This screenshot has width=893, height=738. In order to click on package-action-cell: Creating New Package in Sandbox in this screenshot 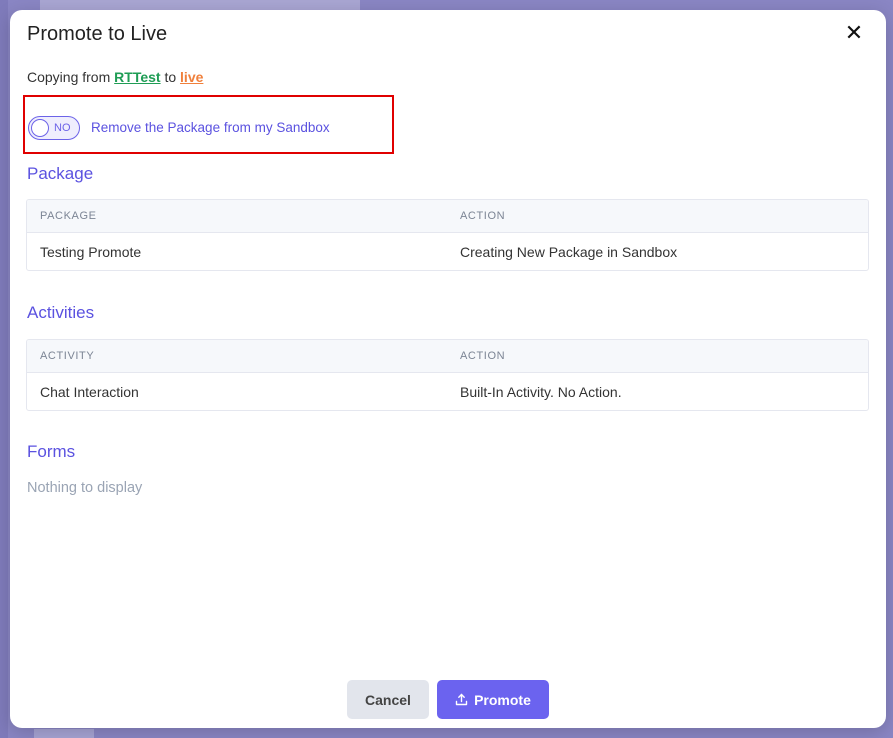, I will do `click(569, 251)`.